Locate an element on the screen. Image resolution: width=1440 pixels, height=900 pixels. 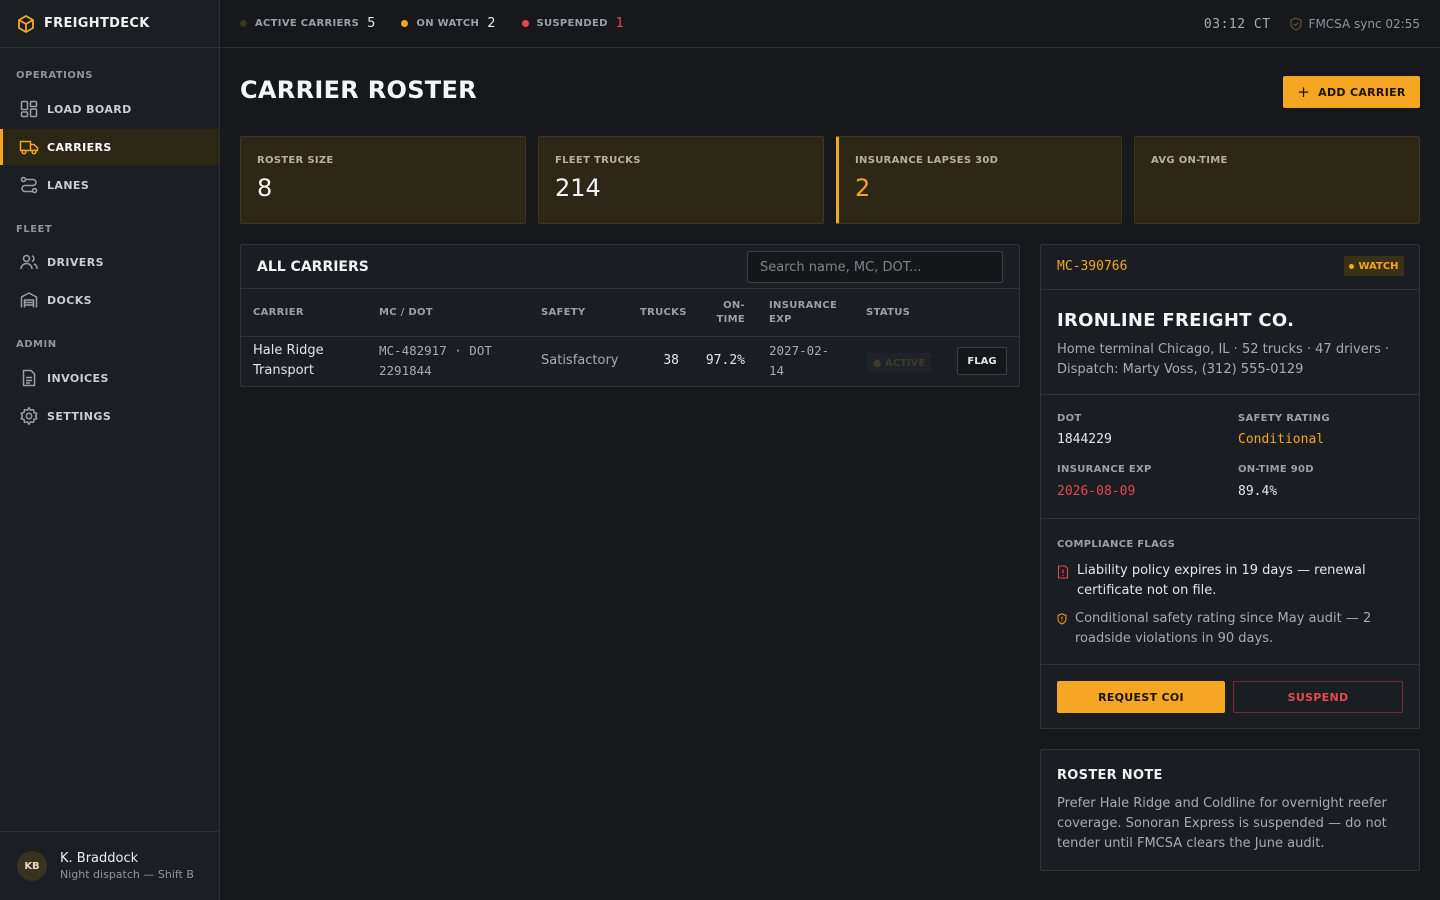
route-icon is located at coordinates (29, 185).